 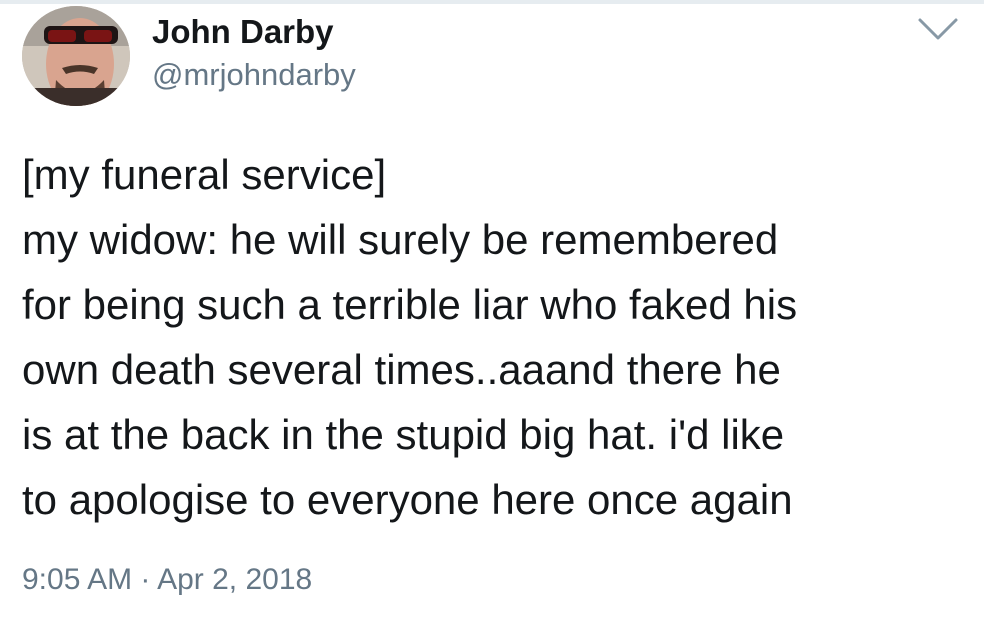 What do you see at coordinates (407, 499) in the screenshot?
I see `tweet-text-line: to apologise to everyone here once again` at bounding box center [407, 499].